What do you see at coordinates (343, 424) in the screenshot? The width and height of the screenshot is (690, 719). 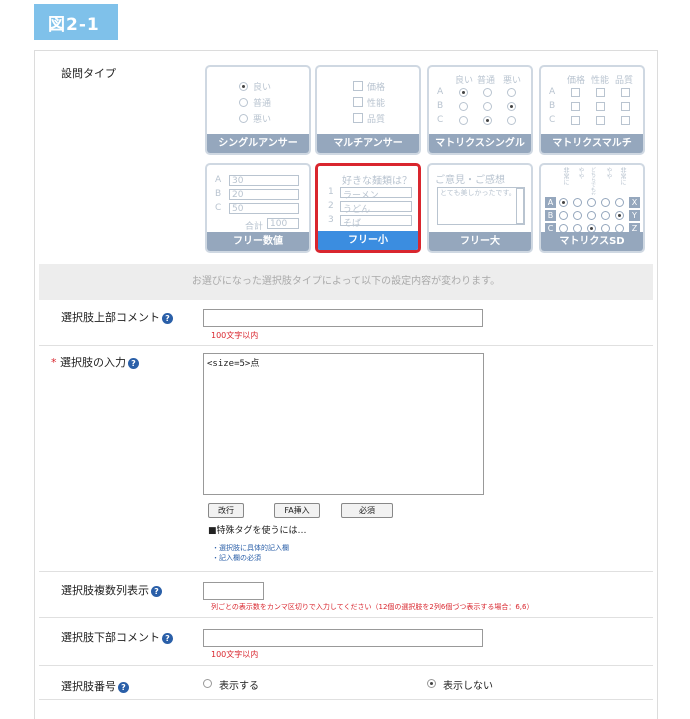 I see `choices-textarea: <size=5>点` at bounding box center [343, 424].